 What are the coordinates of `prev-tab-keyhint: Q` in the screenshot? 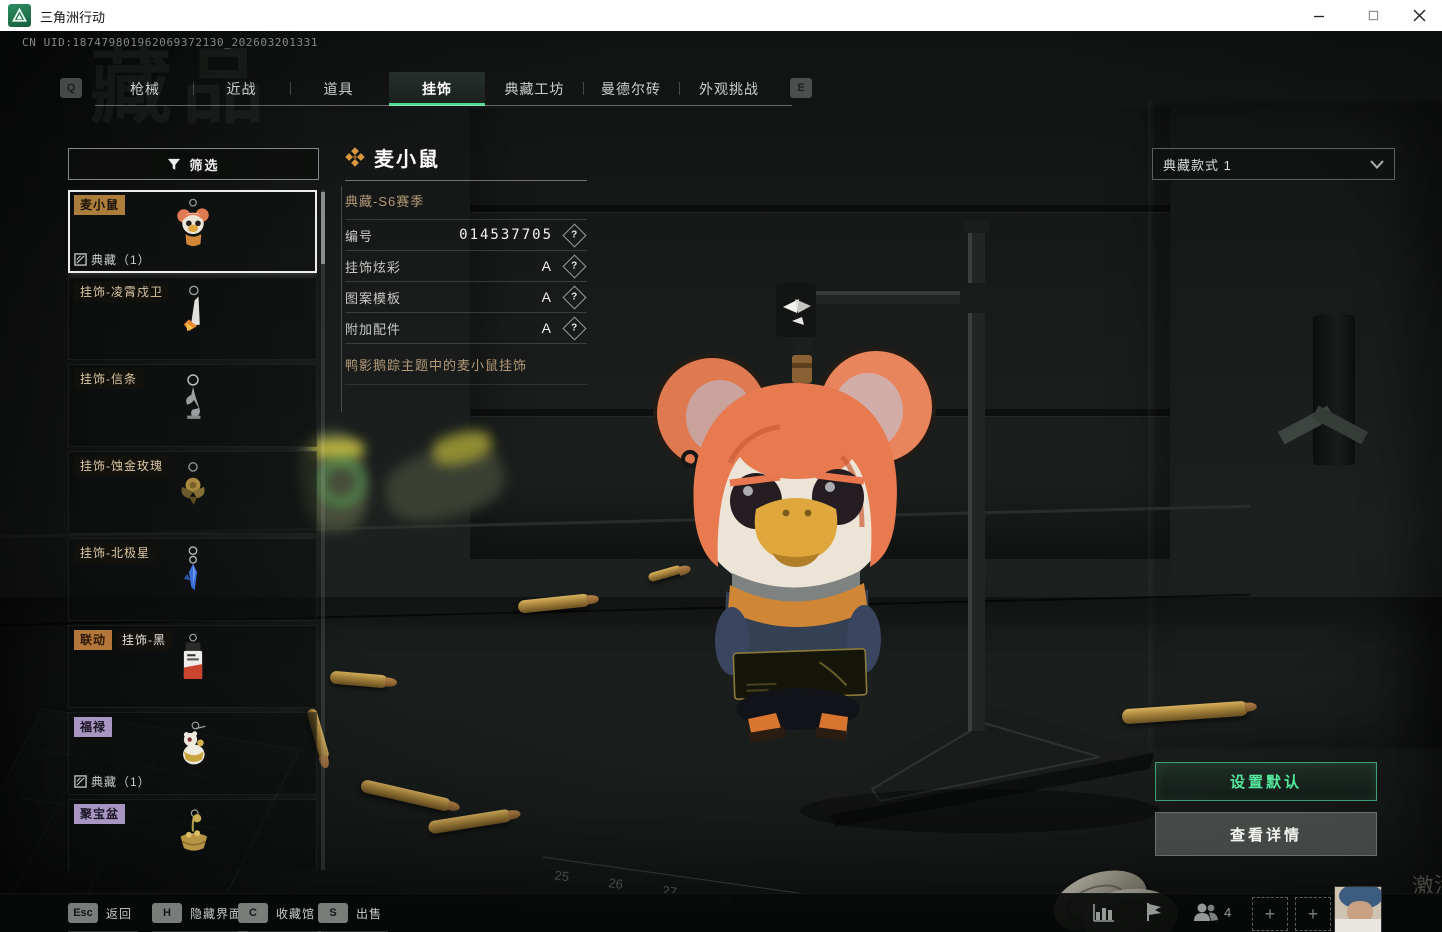 It's located at (71, 88).